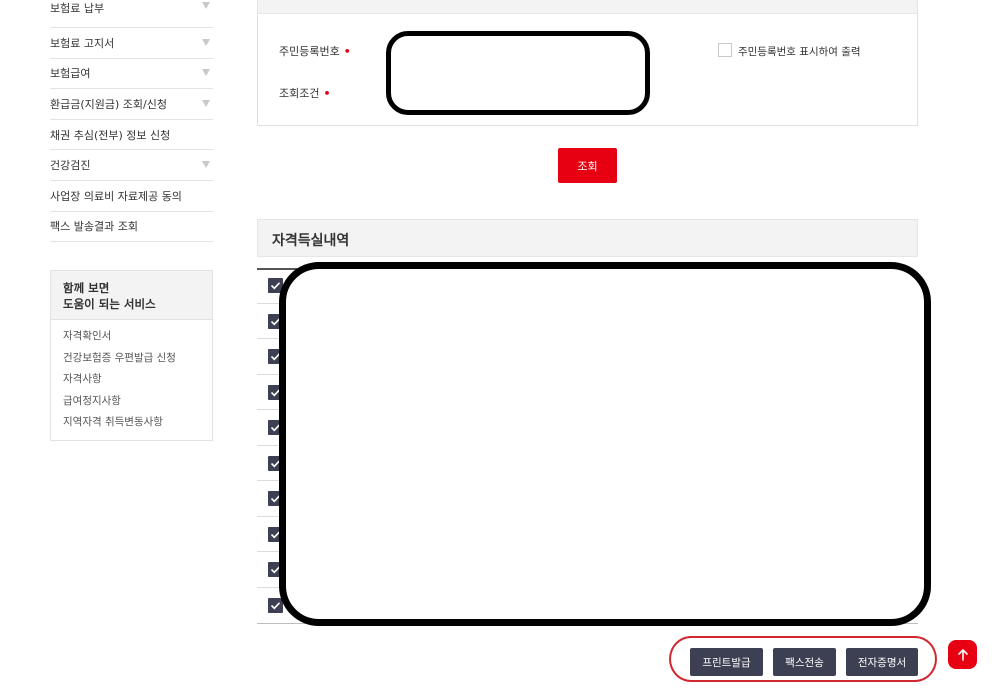  What do you see at coordinates (799, 52) in the screenshot?
I see `show-rrn-label: 주민등록번호 표시하여 출력` at bounding box center [799, 52].